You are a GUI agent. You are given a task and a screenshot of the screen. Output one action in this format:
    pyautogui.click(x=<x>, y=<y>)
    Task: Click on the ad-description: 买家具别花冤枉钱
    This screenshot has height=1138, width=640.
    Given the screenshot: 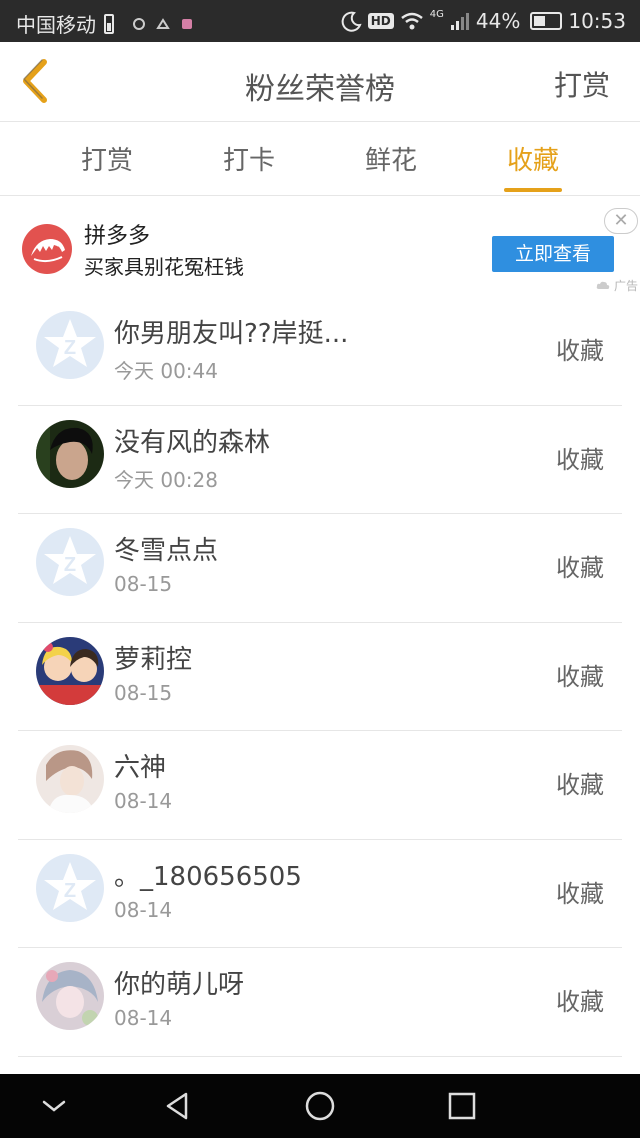 What is the action you would take?
    pyautogui.click(x=164, y=267)
    